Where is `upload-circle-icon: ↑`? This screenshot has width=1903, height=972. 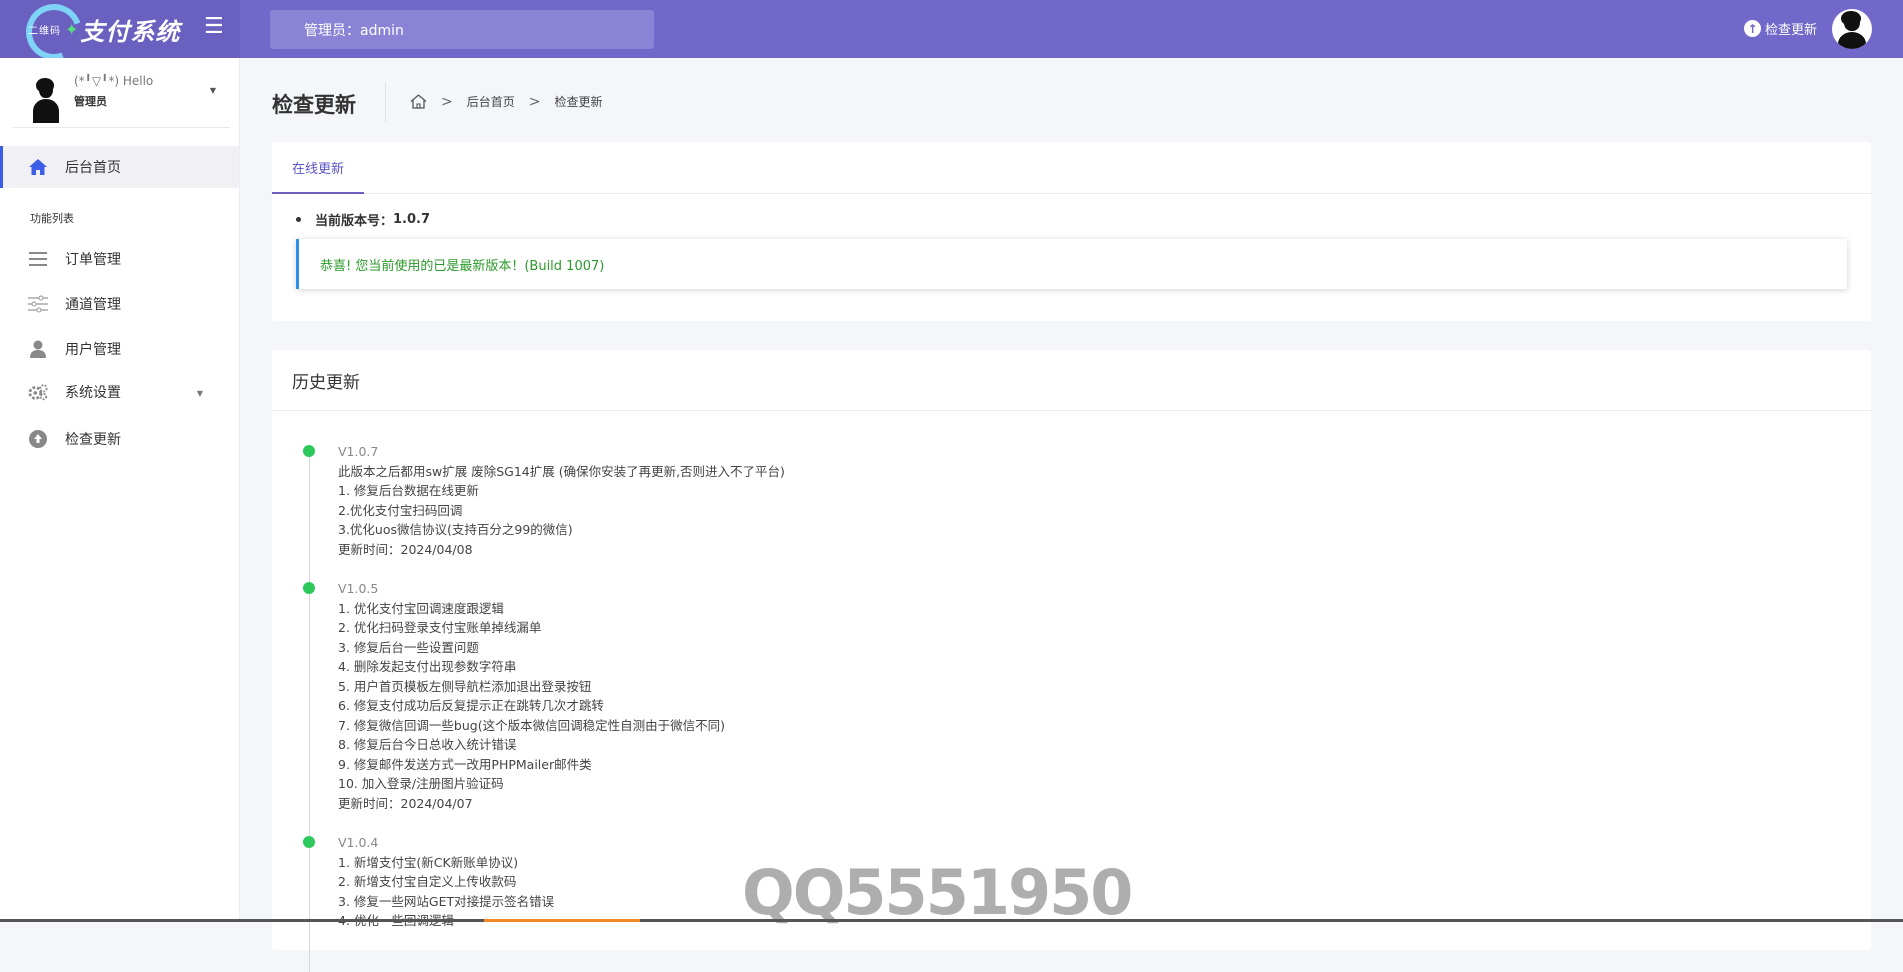
upload-circle-icon: ↑ is located at coordinates (1752, 28).